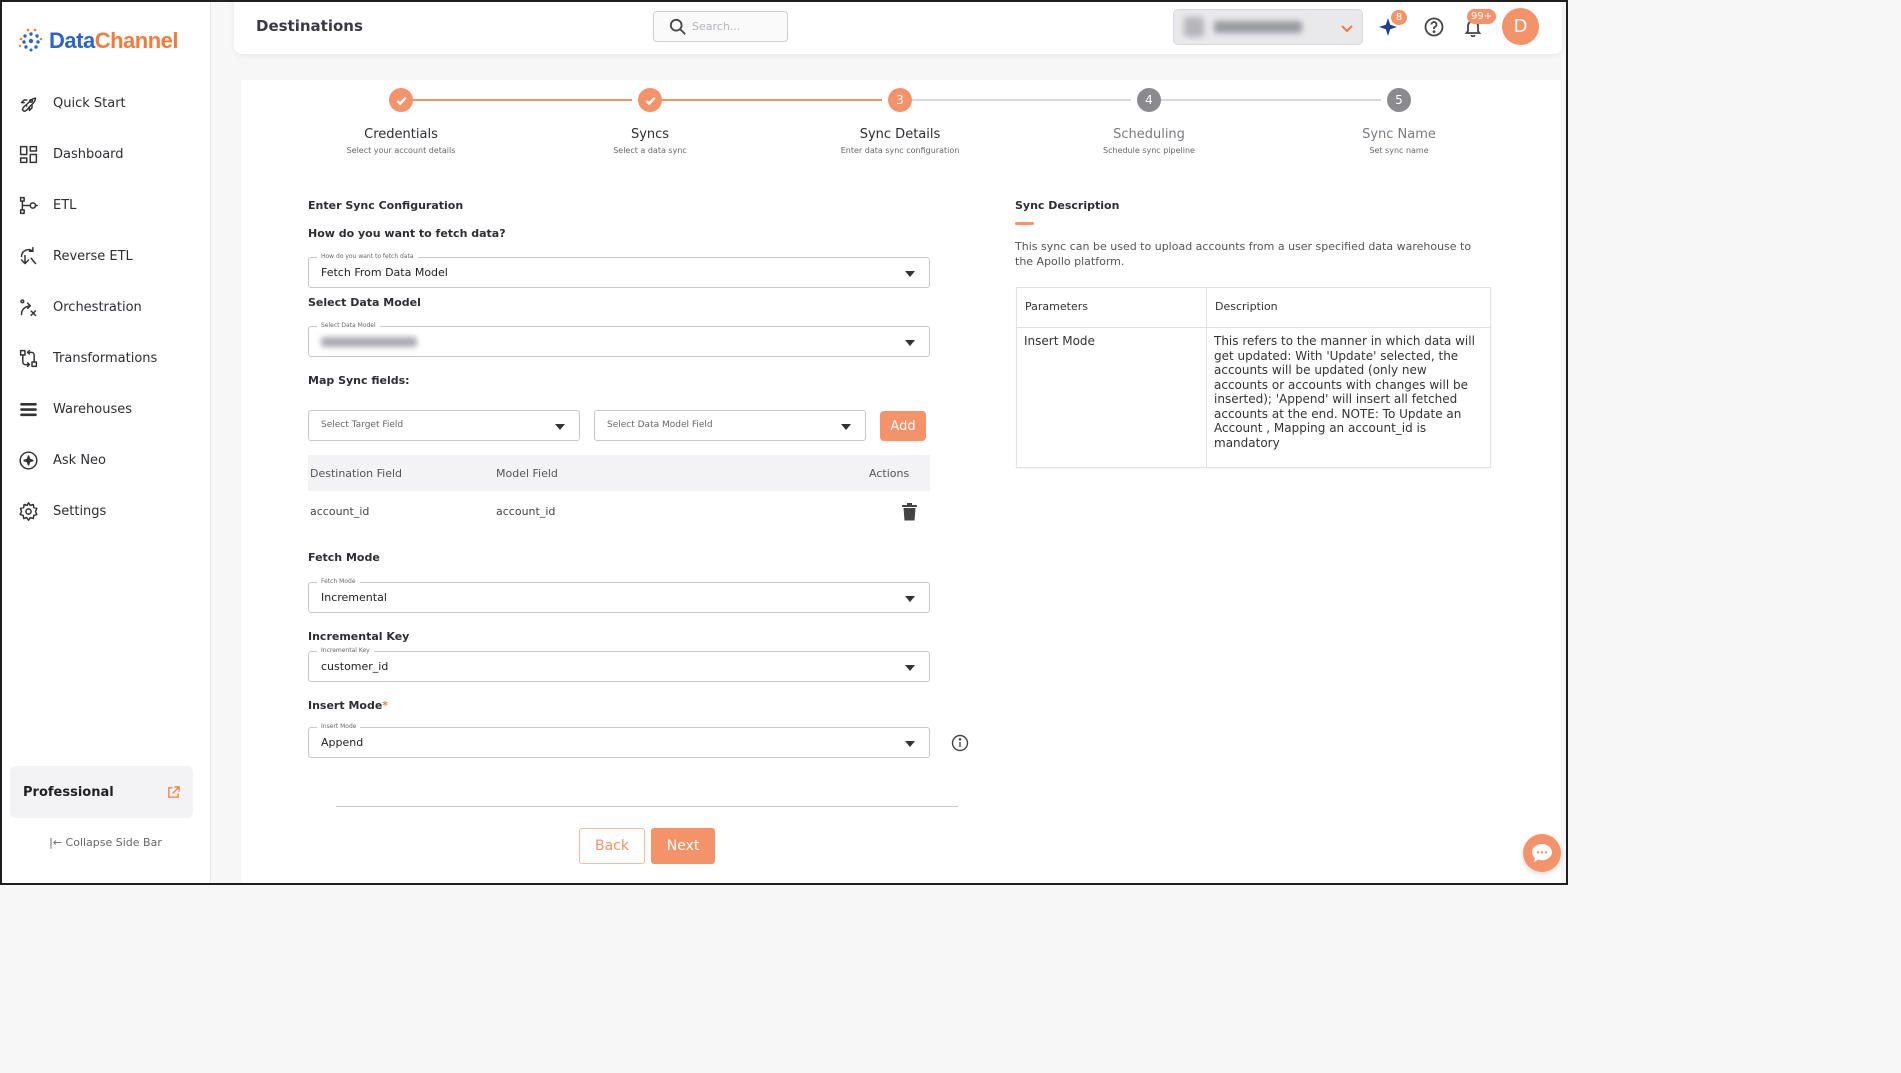 The image size is (1901, 1073). Describe the element at coordinates (526, 511) in the screenshot. I see `model-field-cell: account_id` at that location.